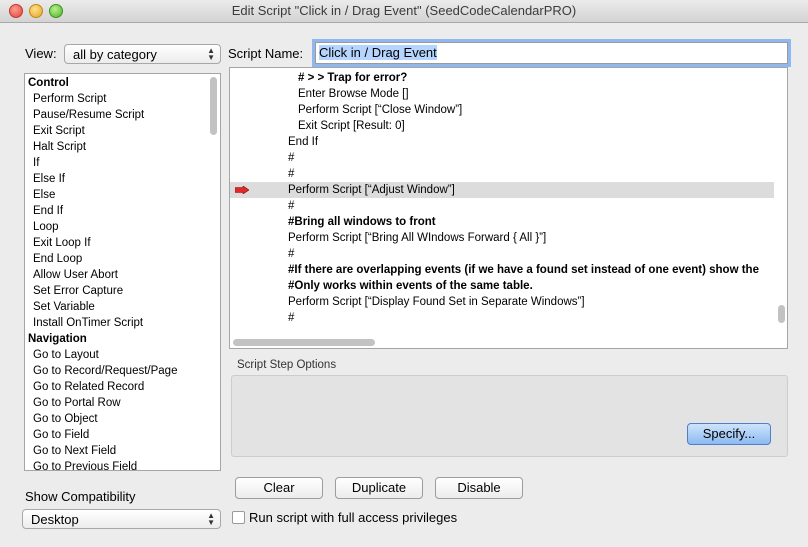 Image resolution: width=808 pixels, height=547 pixels. Describe the element at coordinates (502, 126) in the screenshot. I see `script-line: Exit Script [Result: 0]` at that location.